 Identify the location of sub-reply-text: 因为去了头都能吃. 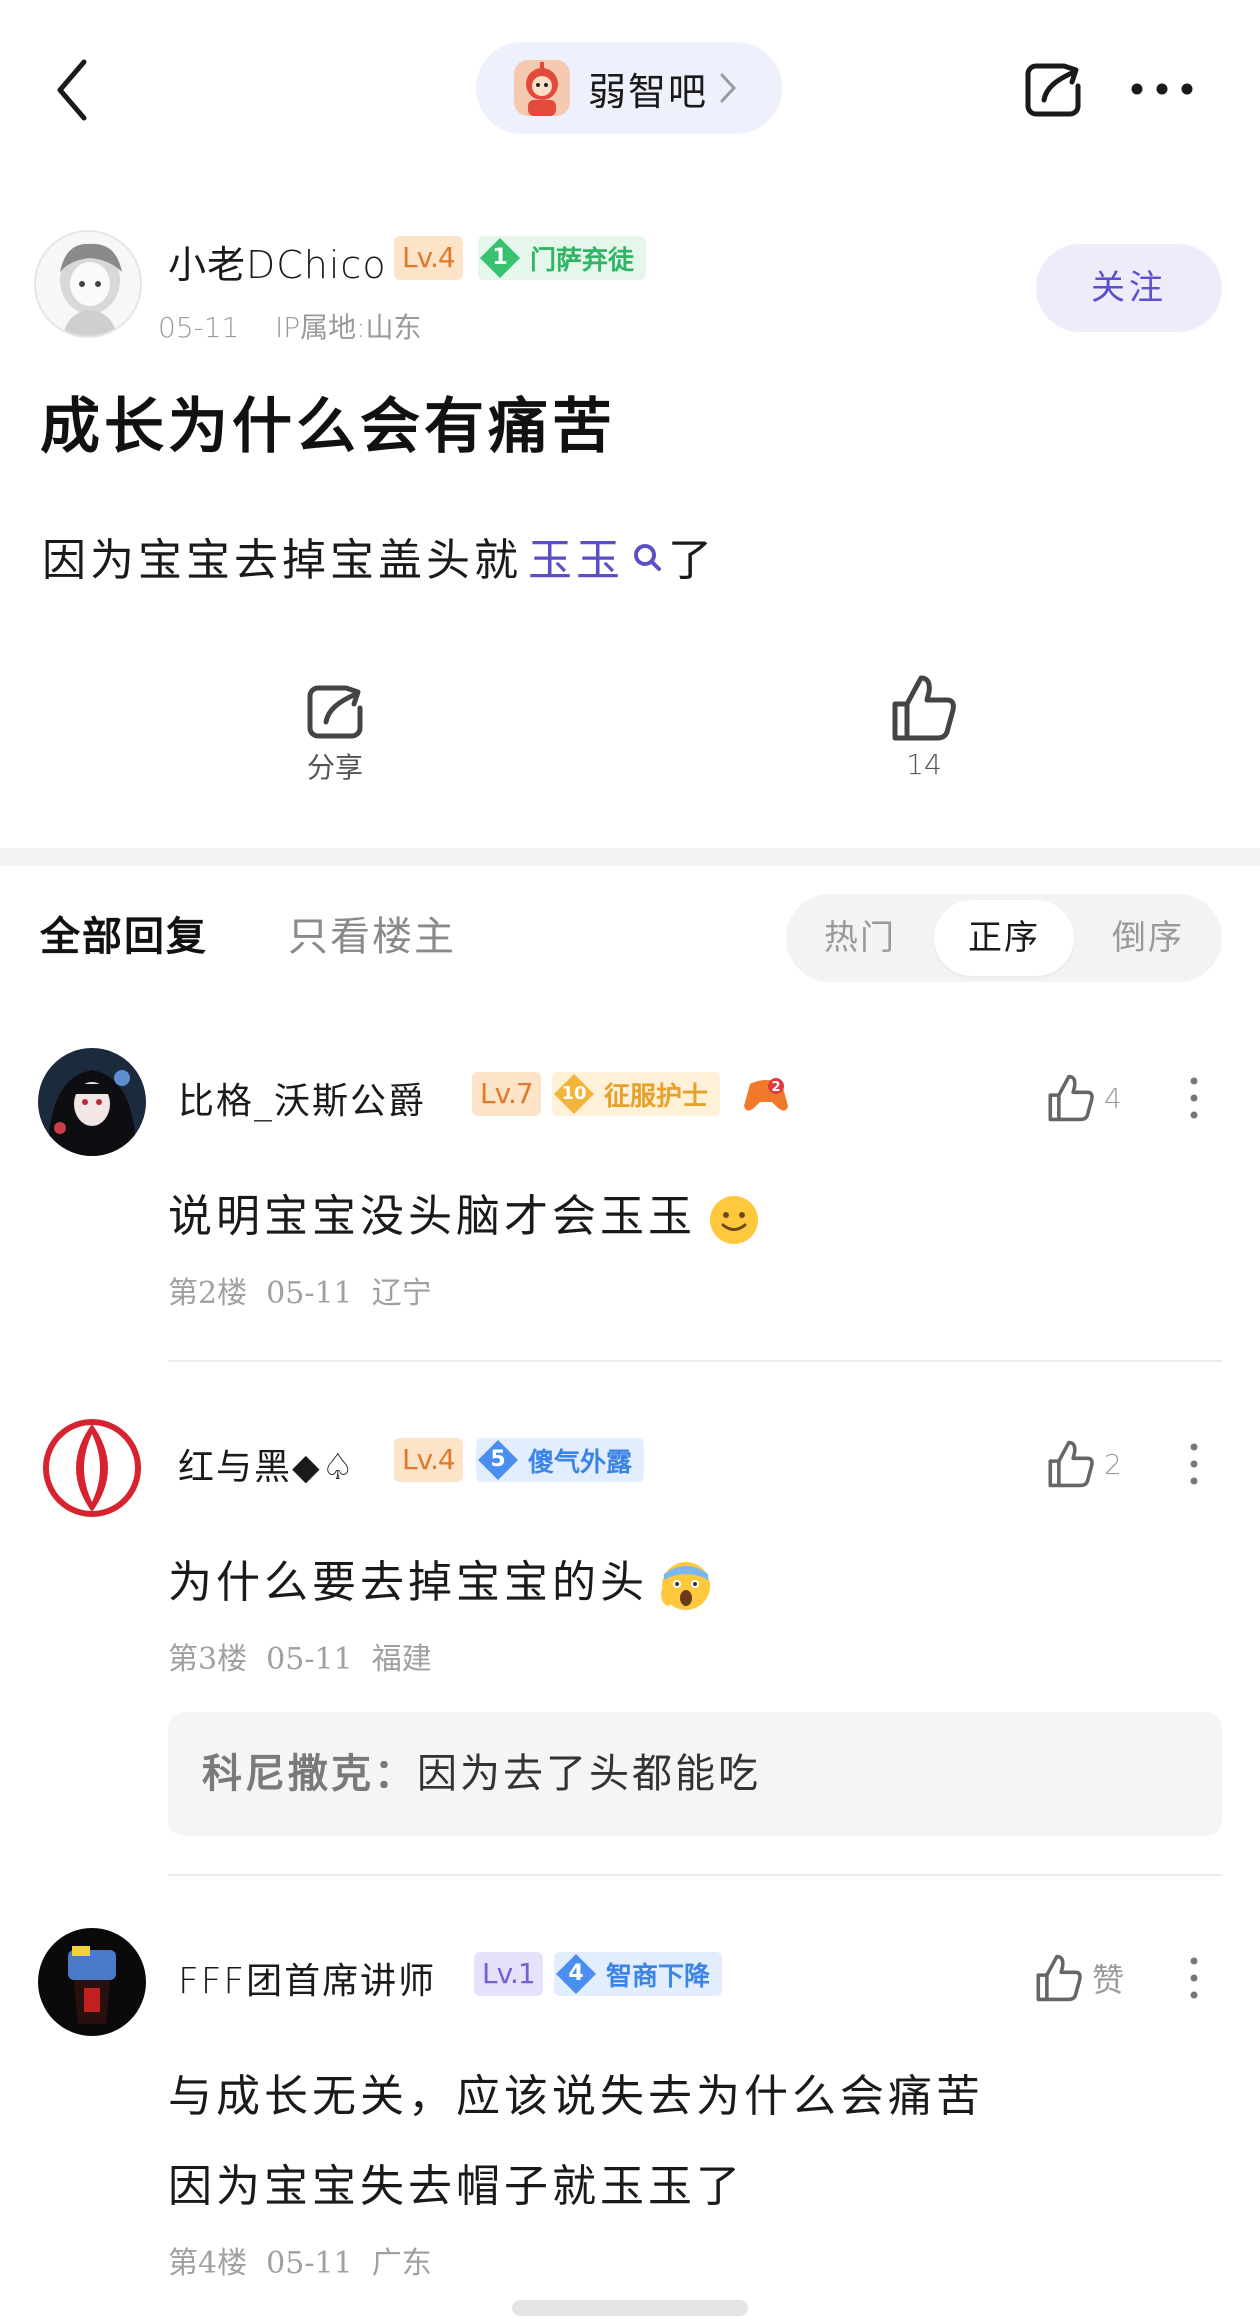
(589, 1774).